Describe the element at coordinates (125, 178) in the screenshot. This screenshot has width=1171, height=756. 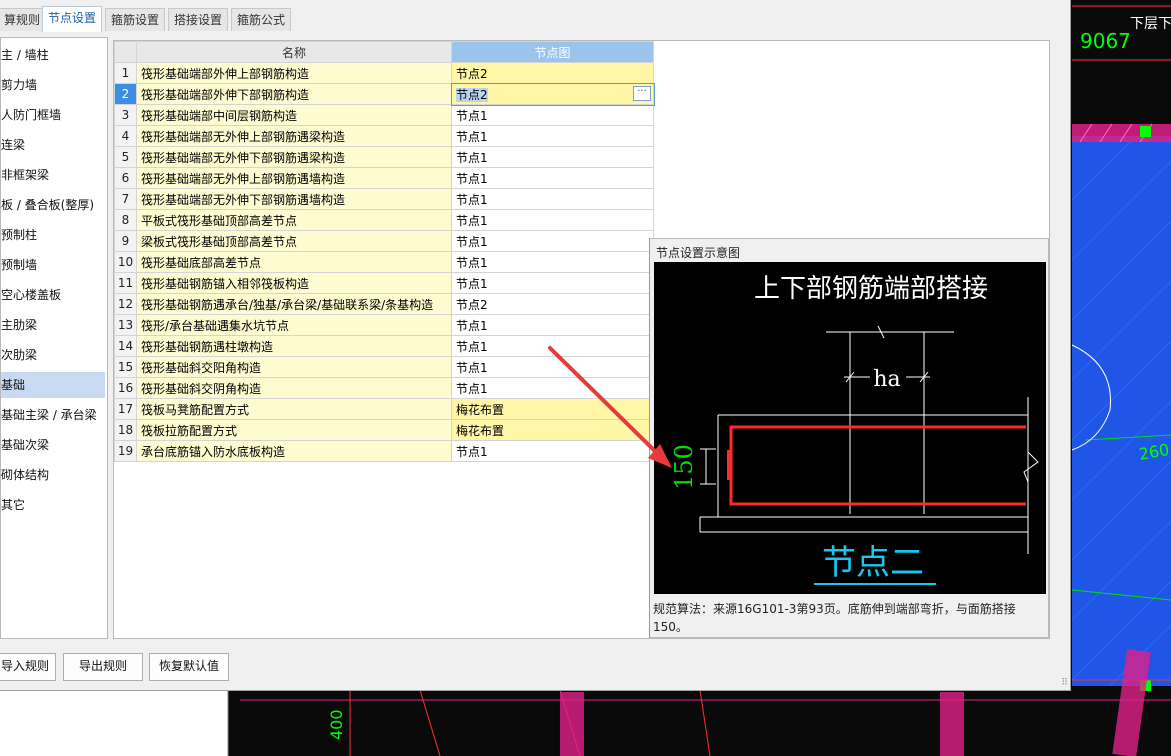
I see `row-number: 6` at that location.